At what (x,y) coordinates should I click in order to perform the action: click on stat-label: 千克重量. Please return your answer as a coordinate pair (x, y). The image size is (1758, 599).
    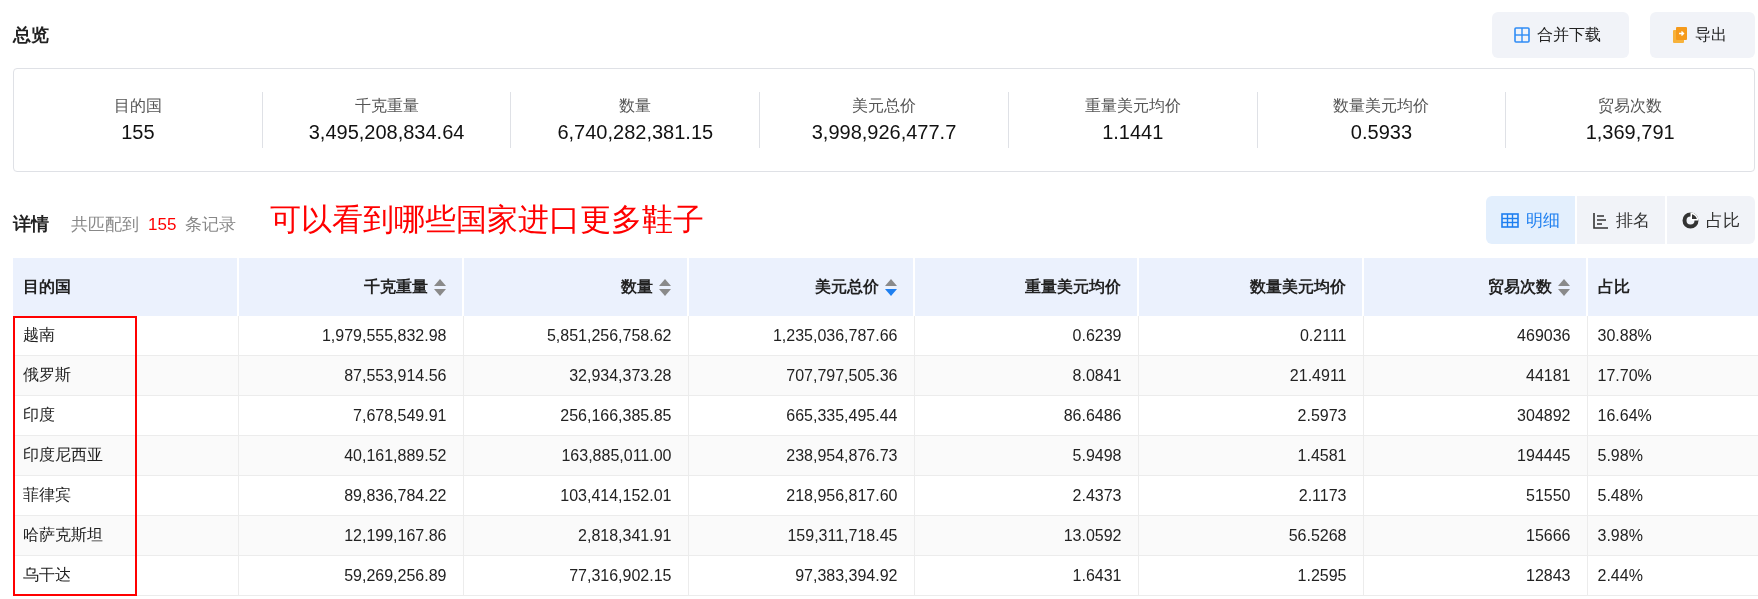
    Looking at the image, I should click on (386, 106).